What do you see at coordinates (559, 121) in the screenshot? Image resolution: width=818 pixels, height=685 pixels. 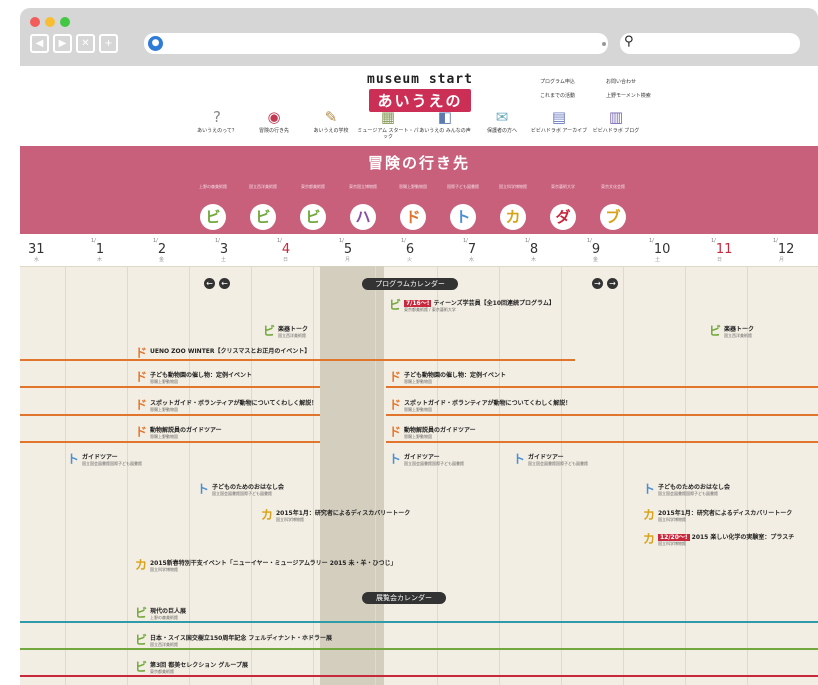 I see `nav-item-archive: ▤ ビビハドラボ アーカイブ` at bounding box center [559, 121].